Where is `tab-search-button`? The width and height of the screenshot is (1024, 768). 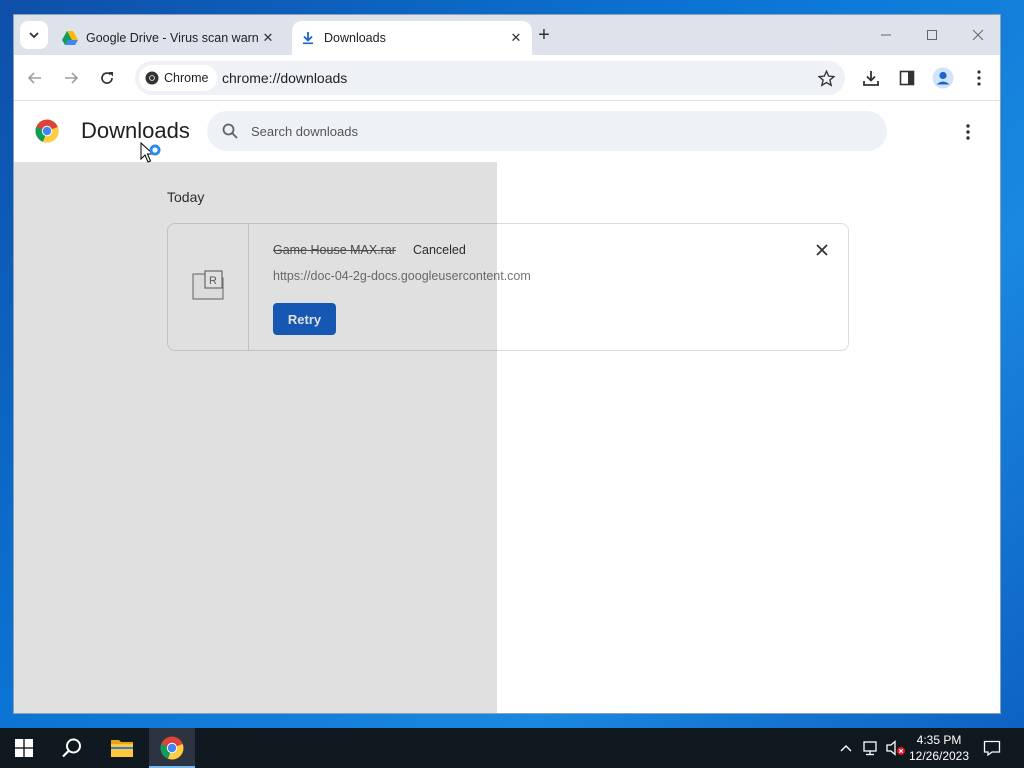
tab-search-button is located at coordinates (34, 35).